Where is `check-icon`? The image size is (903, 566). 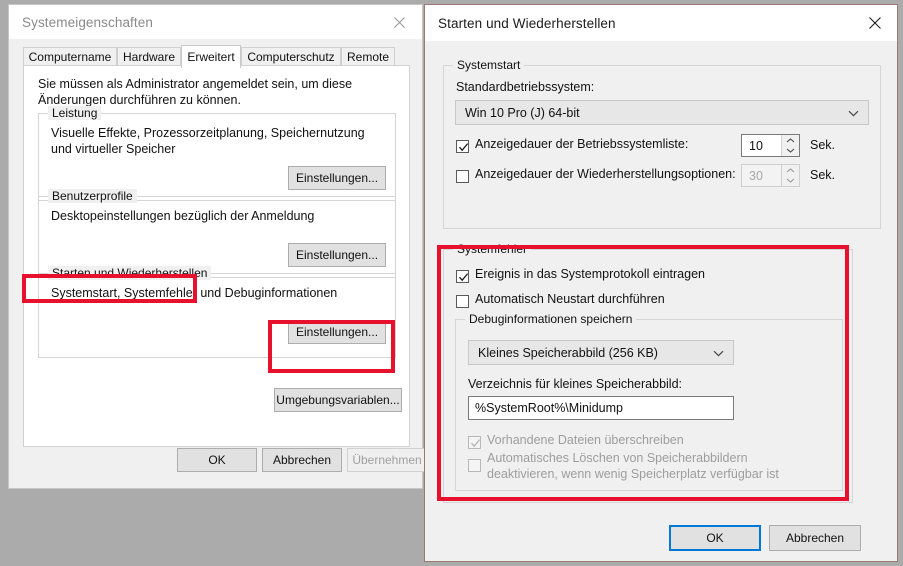
check-icon is located at coordinates (463, 146).